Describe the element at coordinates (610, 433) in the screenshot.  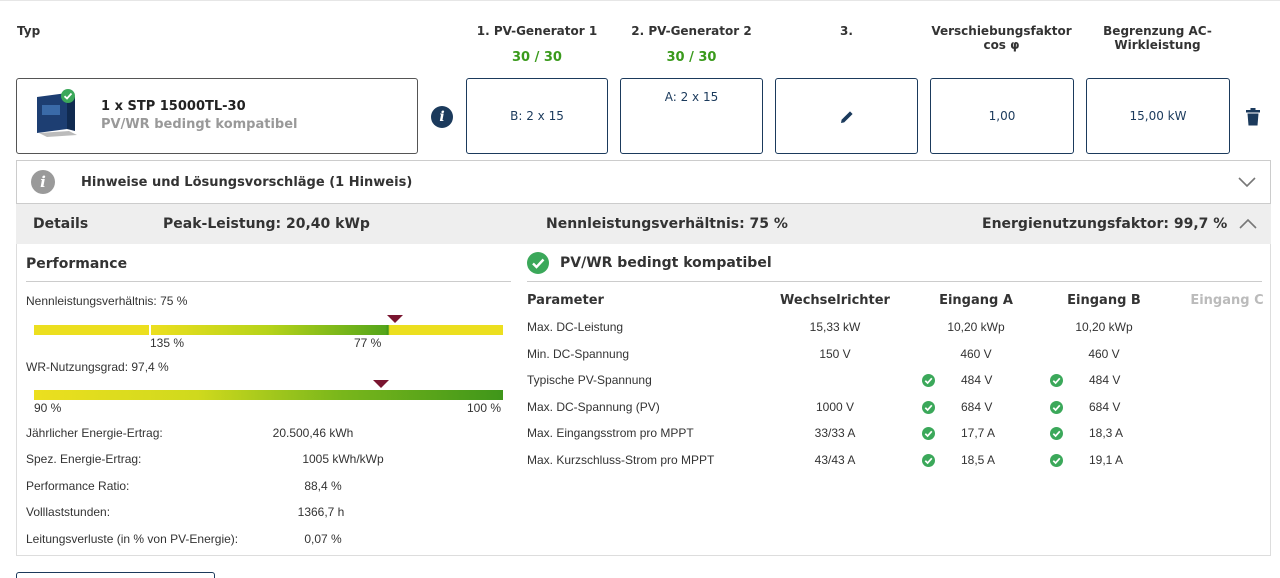
I see `compat-param: Max. Eingangsstrom pro MPPT` at that location.